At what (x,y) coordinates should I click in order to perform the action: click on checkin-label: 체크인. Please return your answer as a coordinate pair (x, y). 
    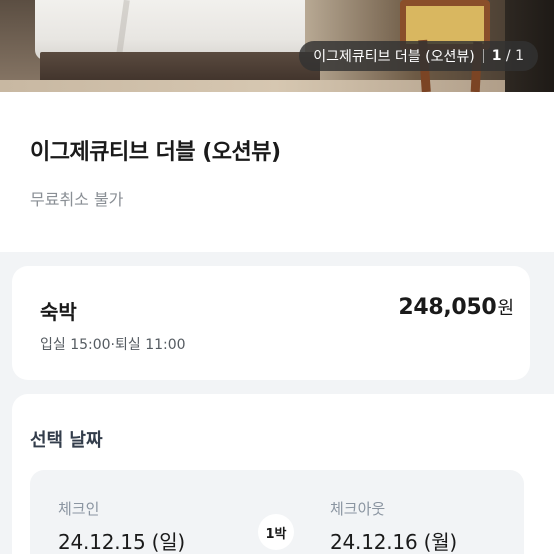
    Looking at the image, I should click on (79, 509).